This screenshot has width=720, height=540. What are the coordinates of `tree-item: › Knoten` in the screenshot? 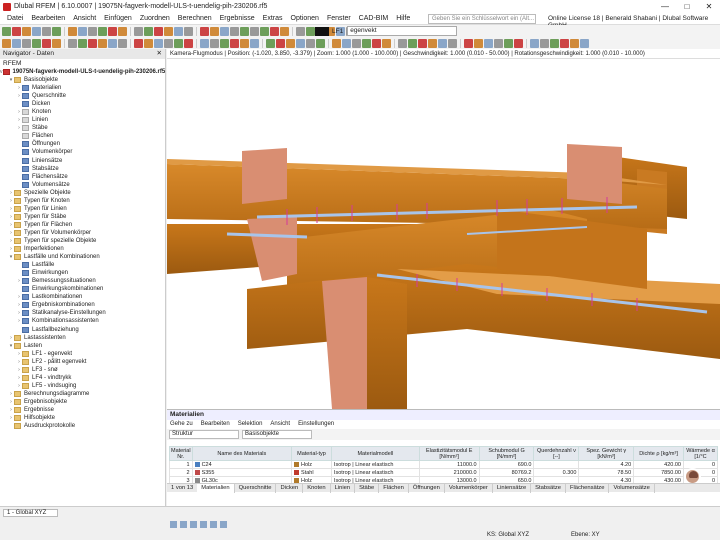 It's located at (82, 112).